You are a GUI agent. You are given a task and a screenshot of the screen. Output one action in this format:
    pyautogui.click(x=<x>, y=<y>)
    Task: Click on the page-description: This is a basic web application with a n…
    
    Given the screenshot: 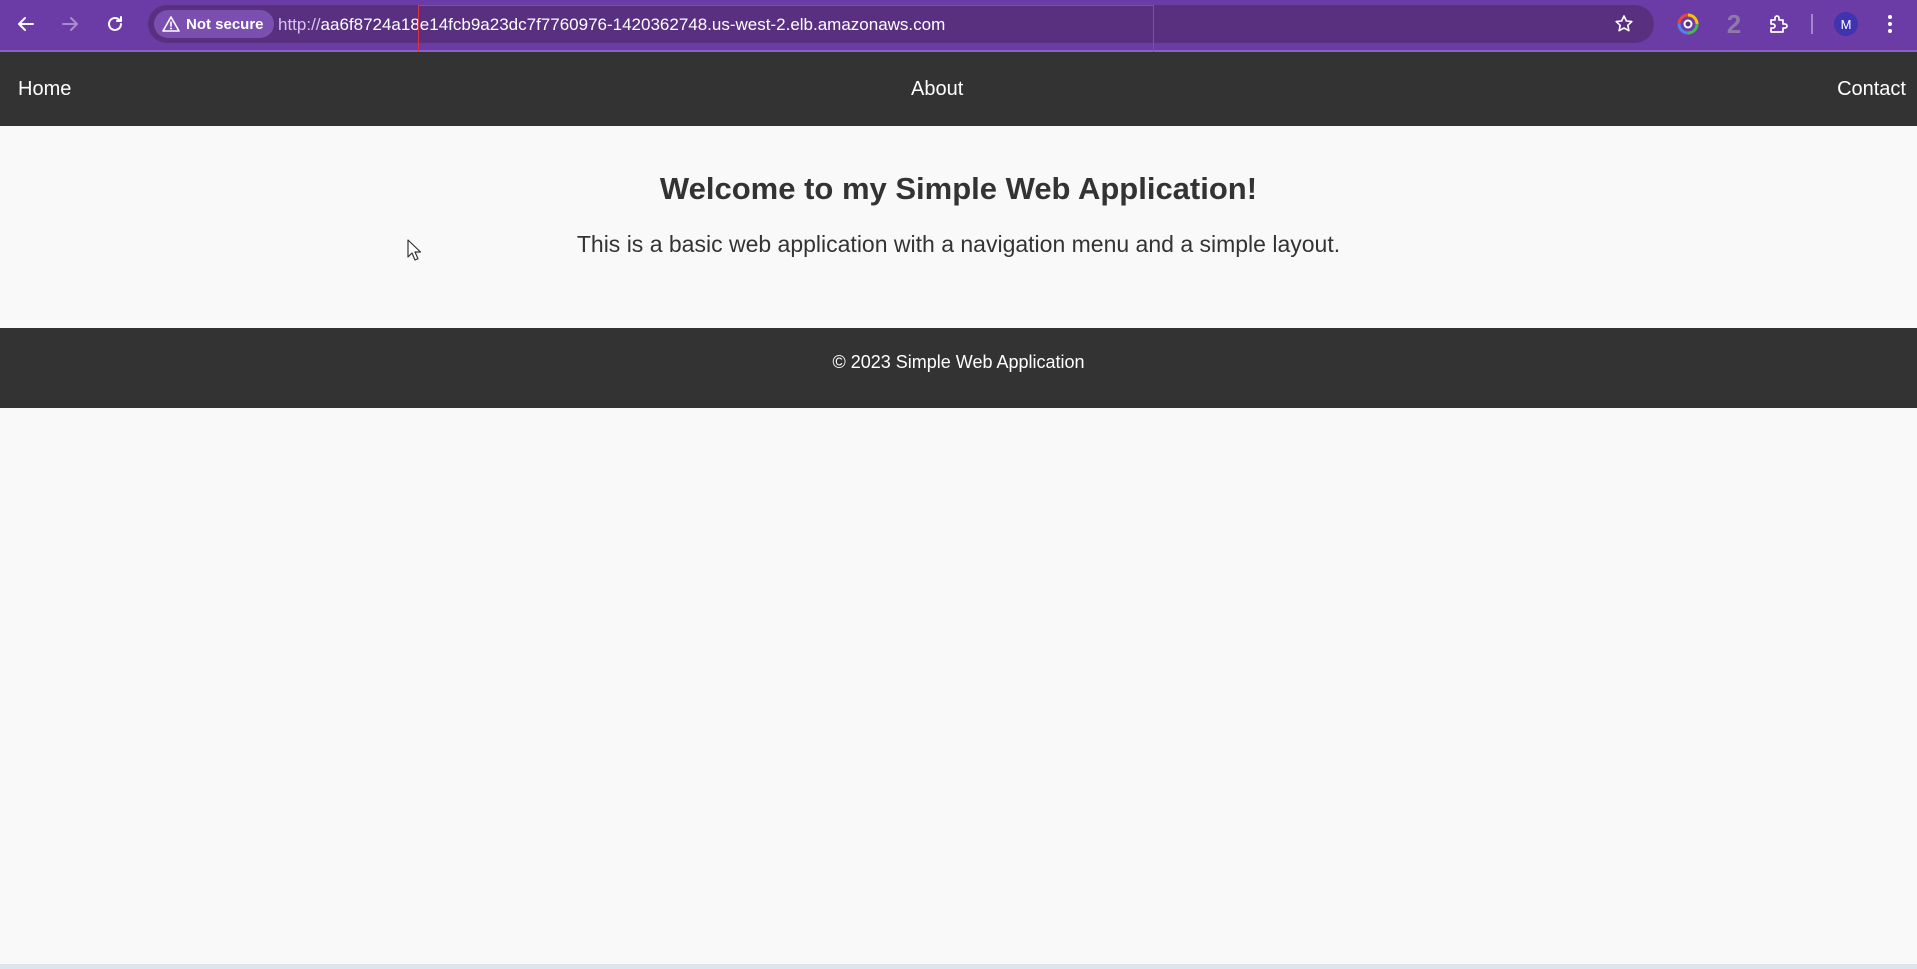 What is the action you would take?
    pyautogui.click(x=958, y=244)
    